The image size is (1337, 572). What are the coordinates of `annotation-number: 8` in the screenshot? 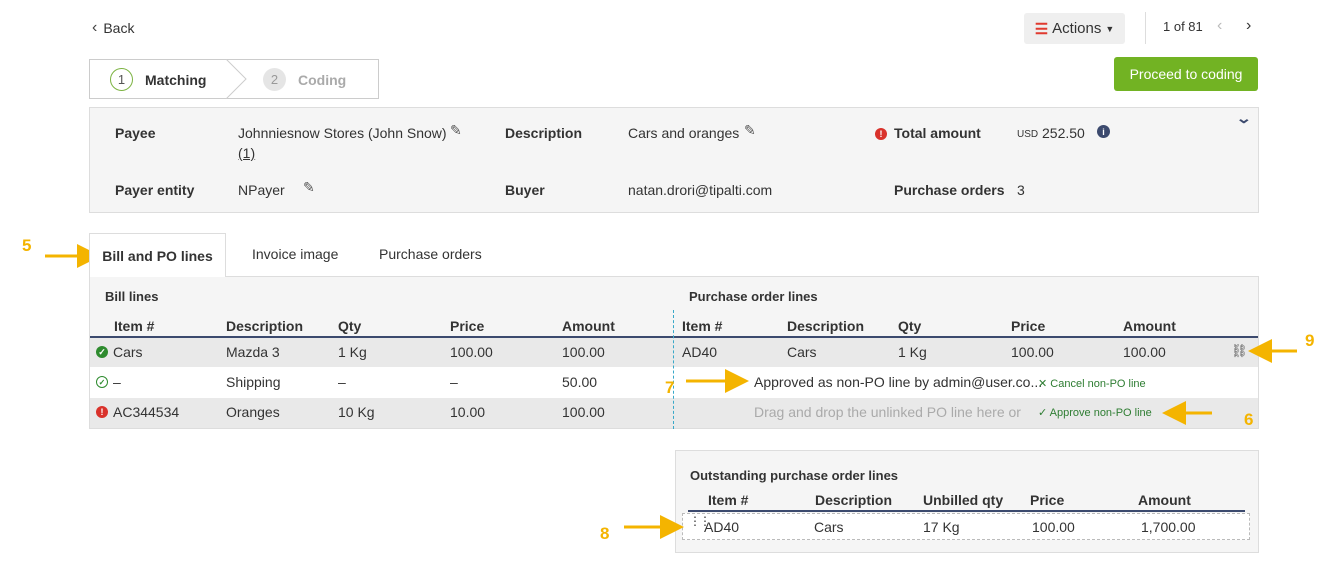 It's located at (605, 533).